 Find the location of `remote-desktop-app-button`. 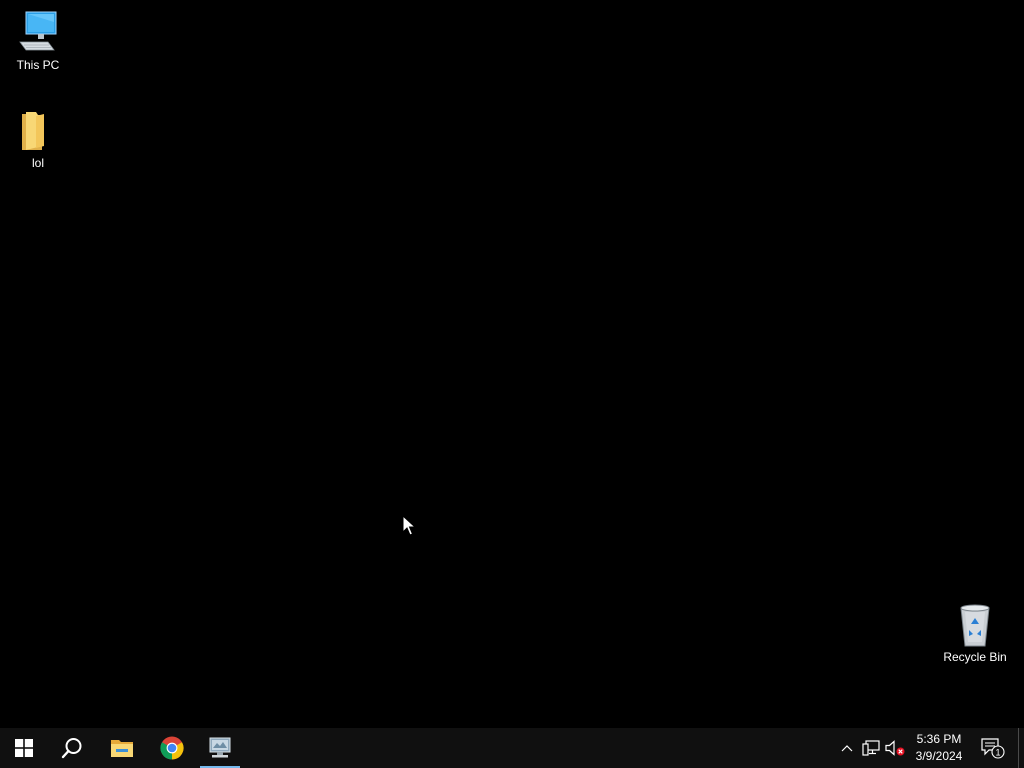

remote-desktop-app-button is located at coordinates (220, 748).